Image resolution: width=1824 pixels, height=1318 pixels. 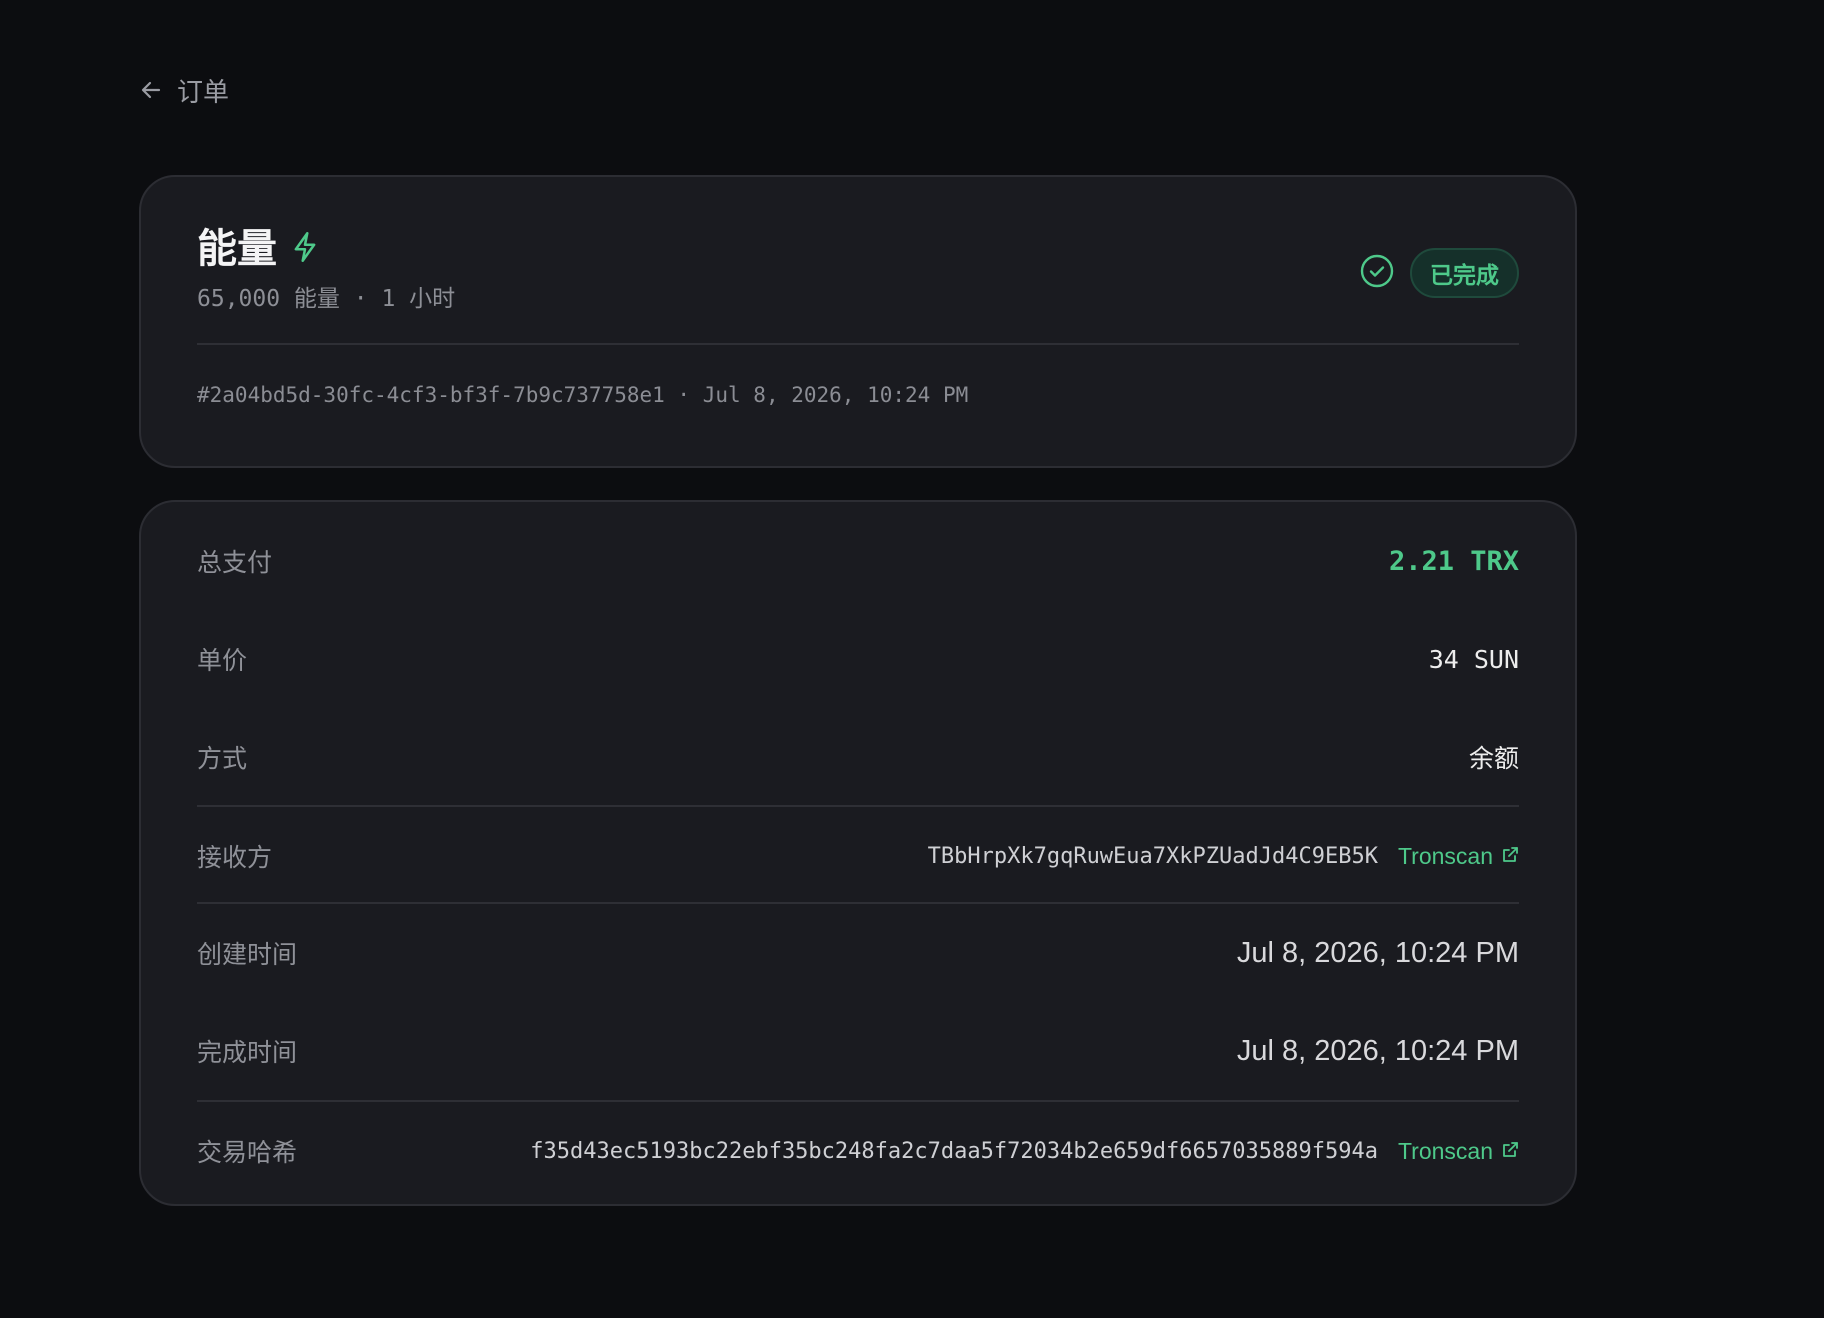 What do you see at coordinates (151, 90) in the screenshot?
I see `arrow-left-icon` at bounding box center [151, 90].